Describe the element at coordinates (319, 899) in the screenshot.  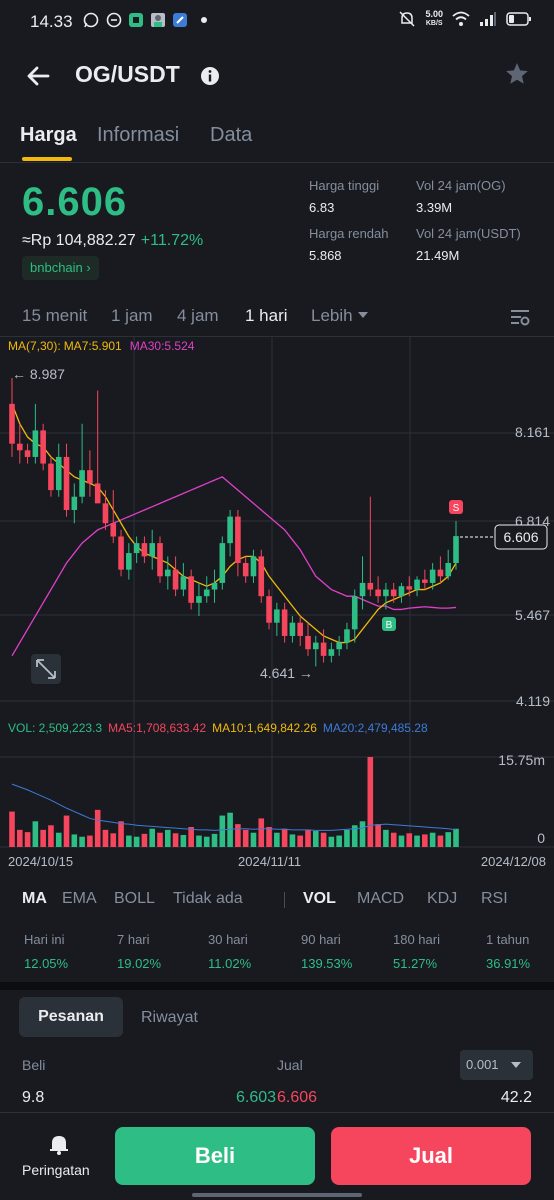
I see `indicator-vol: VOL` at that location.